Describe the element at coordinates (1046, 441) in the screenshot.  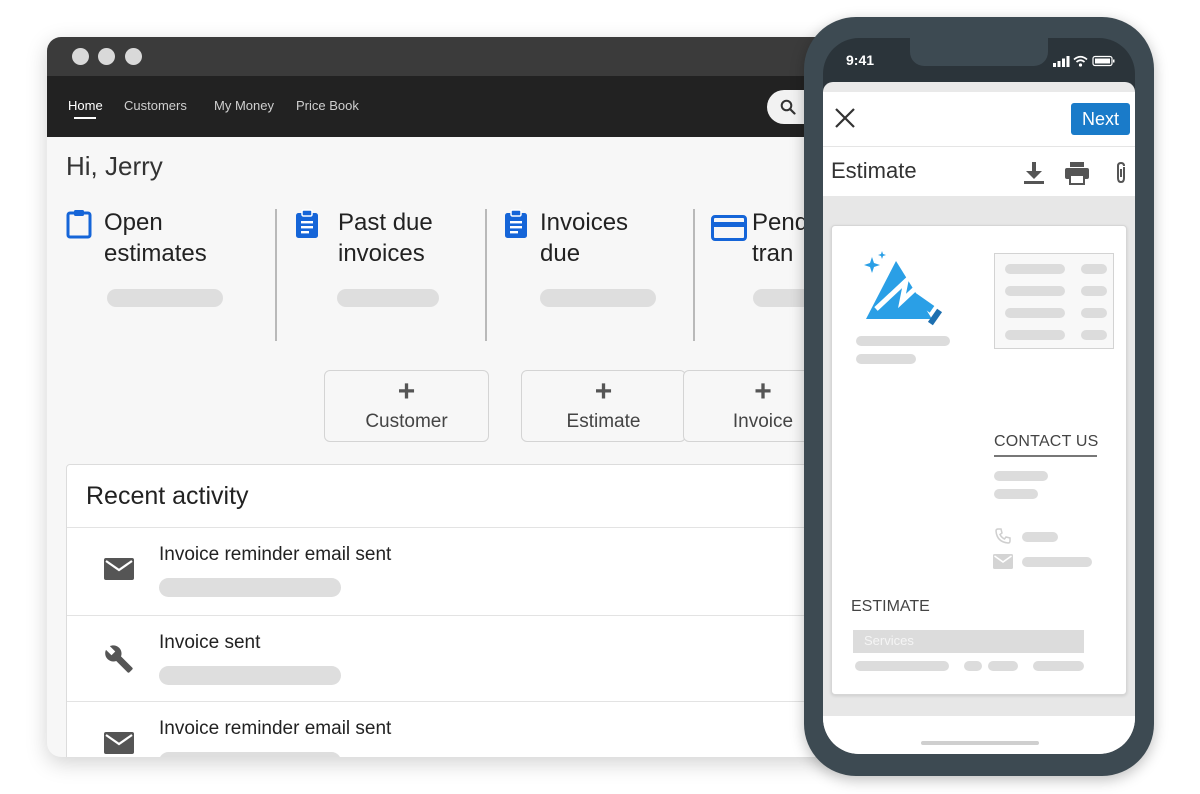
I see `contact-us-heading: CONTACT US` at that location.